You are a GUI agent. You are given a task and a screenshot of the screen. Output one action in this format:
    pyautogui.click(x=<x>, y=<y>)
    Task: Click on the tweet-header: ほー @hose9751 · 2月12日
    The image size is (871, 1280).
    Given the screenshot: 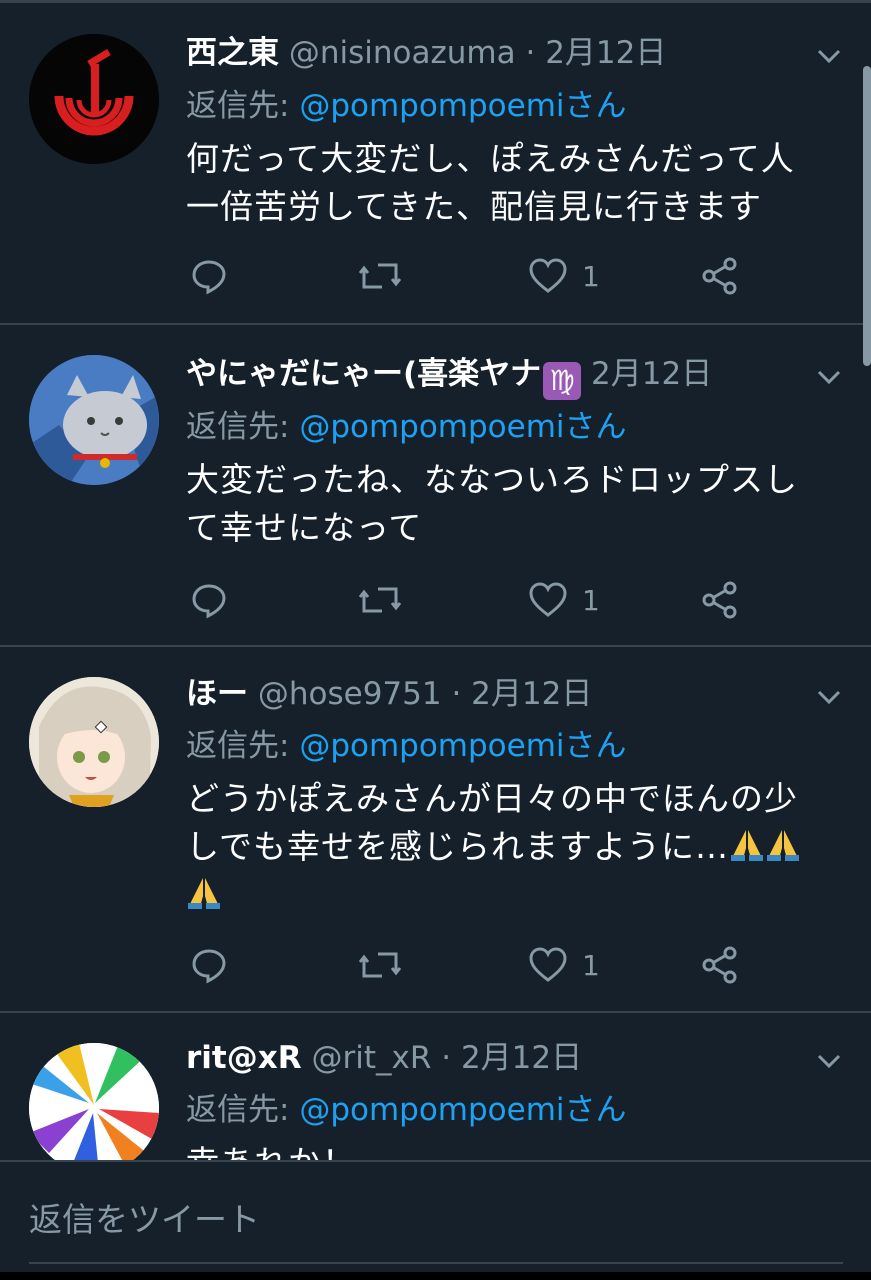 What is the action you would take?
    pyautogui.click(x=389, y=694)
    